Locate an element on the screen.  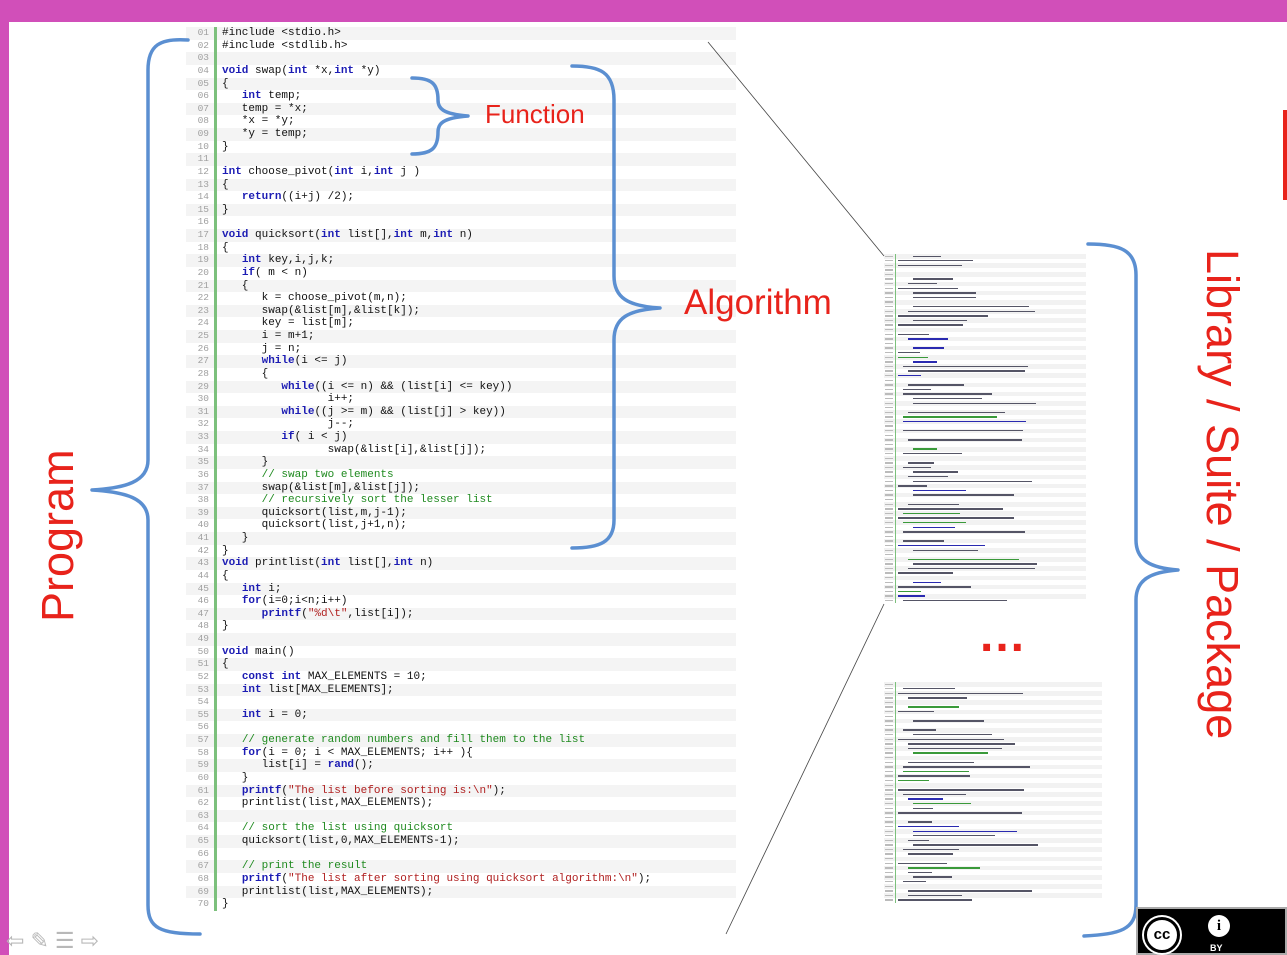
line-number: 70 is located at coordinates (203, 904).